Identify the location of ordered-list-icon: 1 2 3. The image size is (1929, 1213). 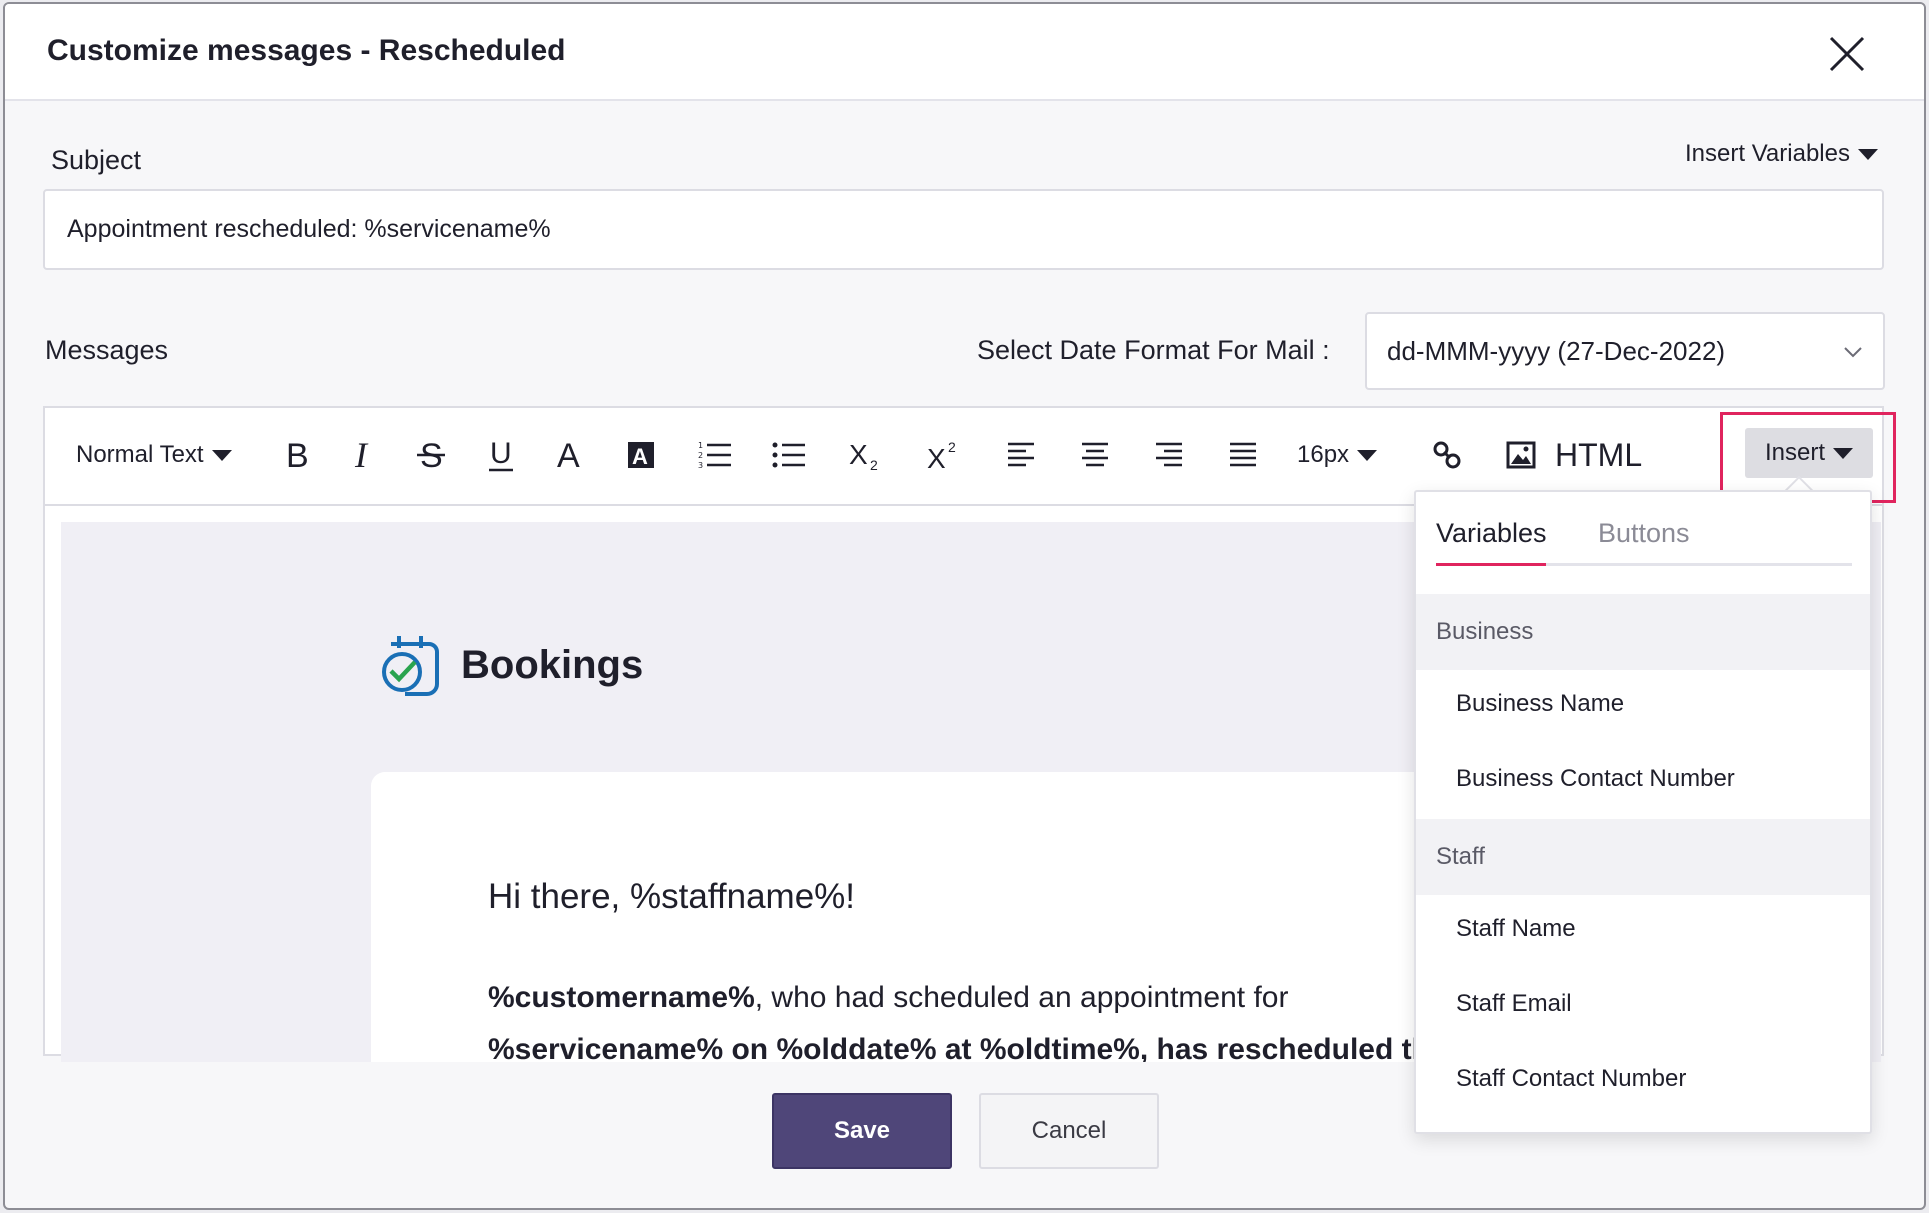
(714, 455).